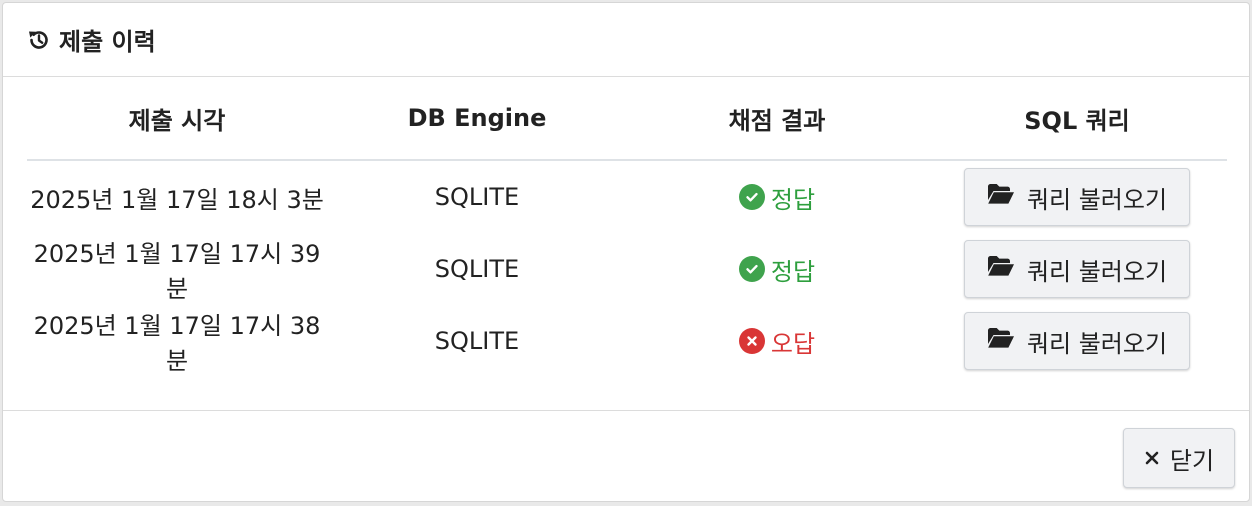 The height and width of the screenshot is (506, 1252). I want to click on table-row: 2025년 1월 17일 17시 39분 SQLITE 정답 쿼리 불러오기, so click(627, 269).